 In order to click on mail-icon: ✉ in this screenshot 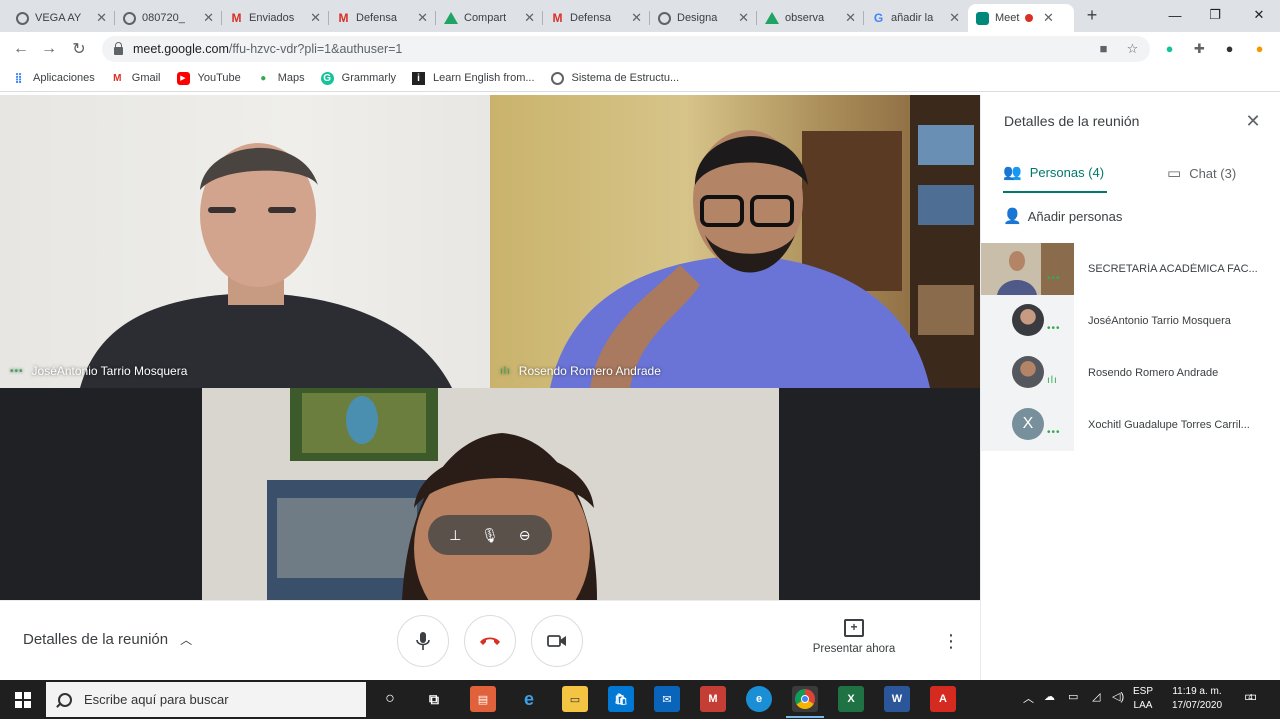, I will do `click(667, 699)`.